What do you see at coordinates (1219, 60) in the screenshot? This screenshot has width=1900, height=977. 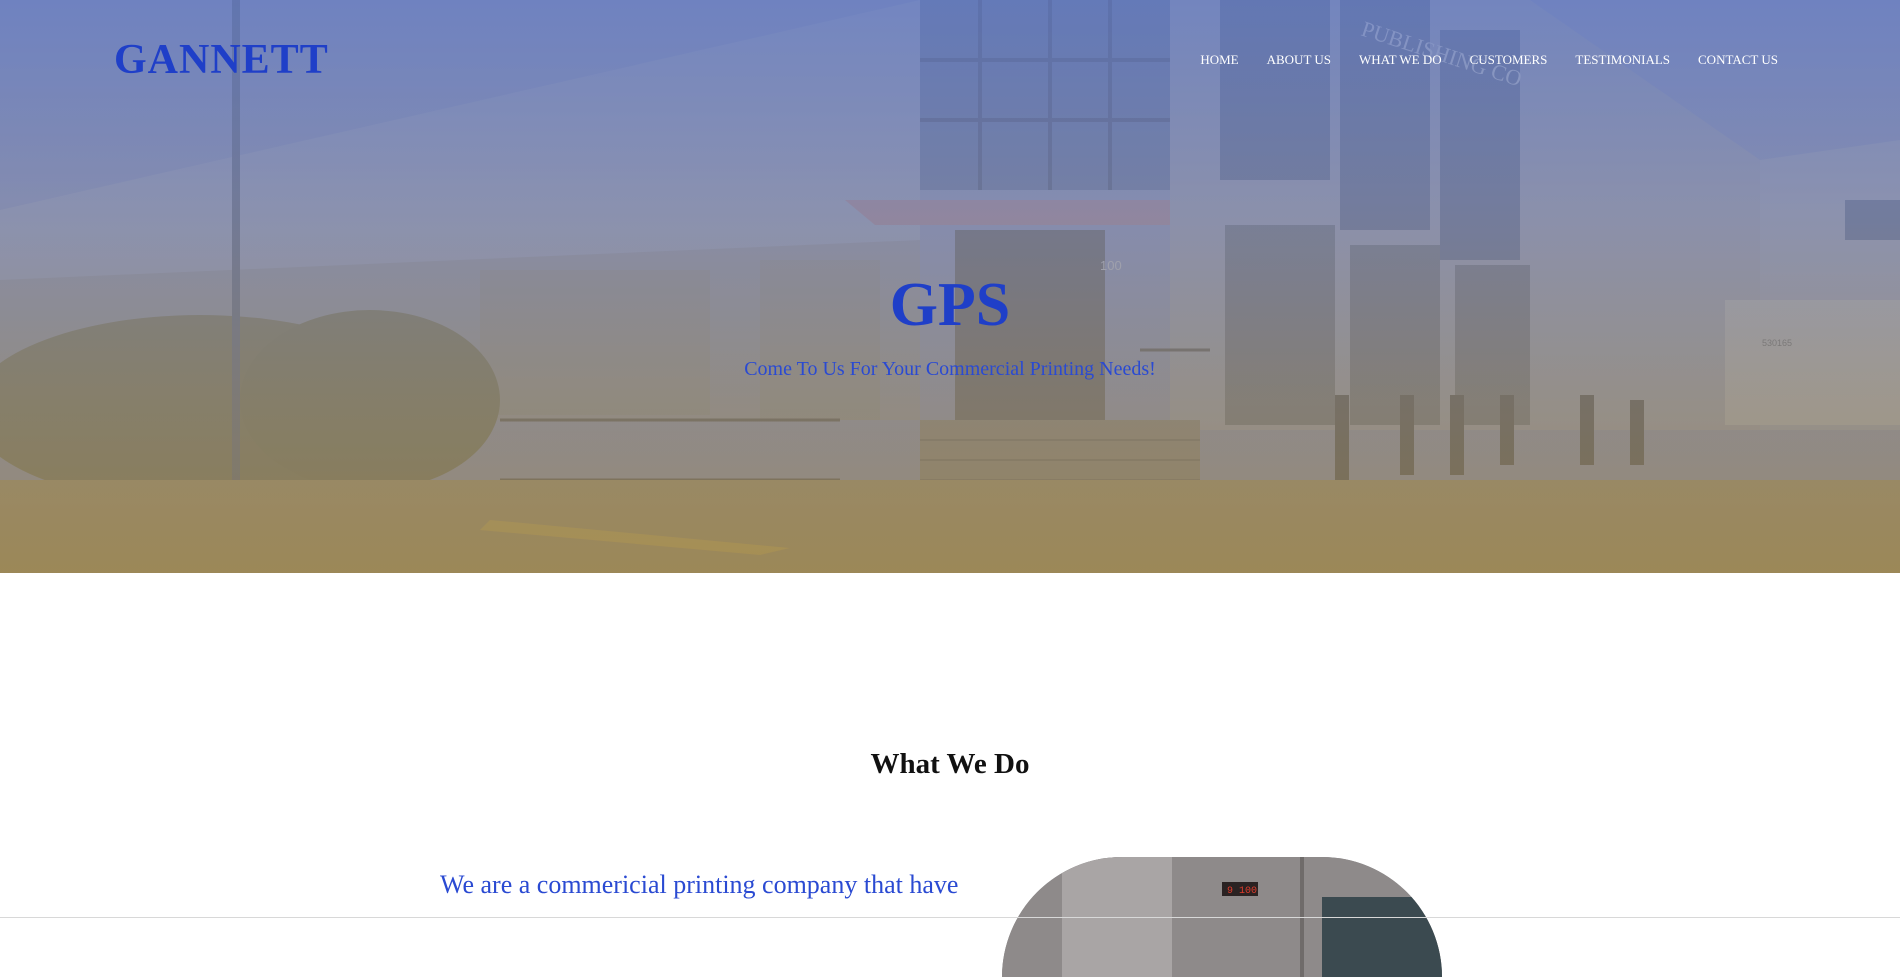 I see `nav-home: HOME` at bounding box center [1219, 60].